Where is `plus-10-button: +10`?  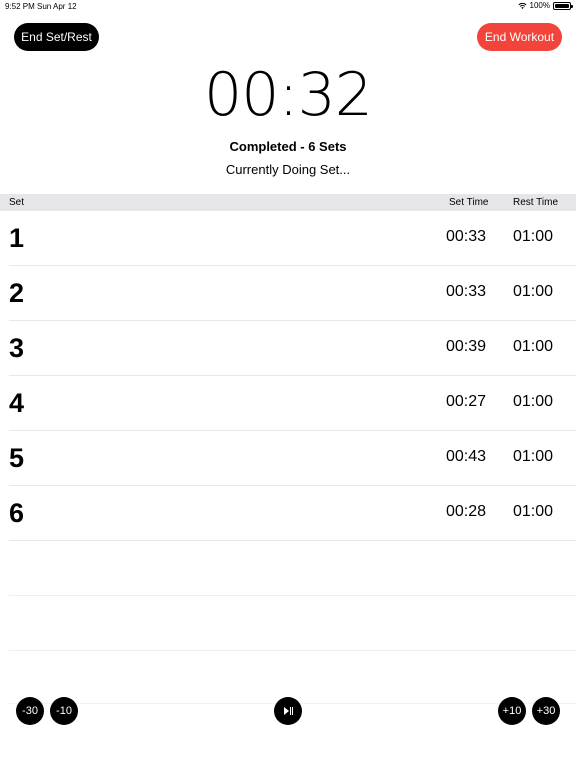 plus-10-button: +10 is located at coordinates (512, 711).